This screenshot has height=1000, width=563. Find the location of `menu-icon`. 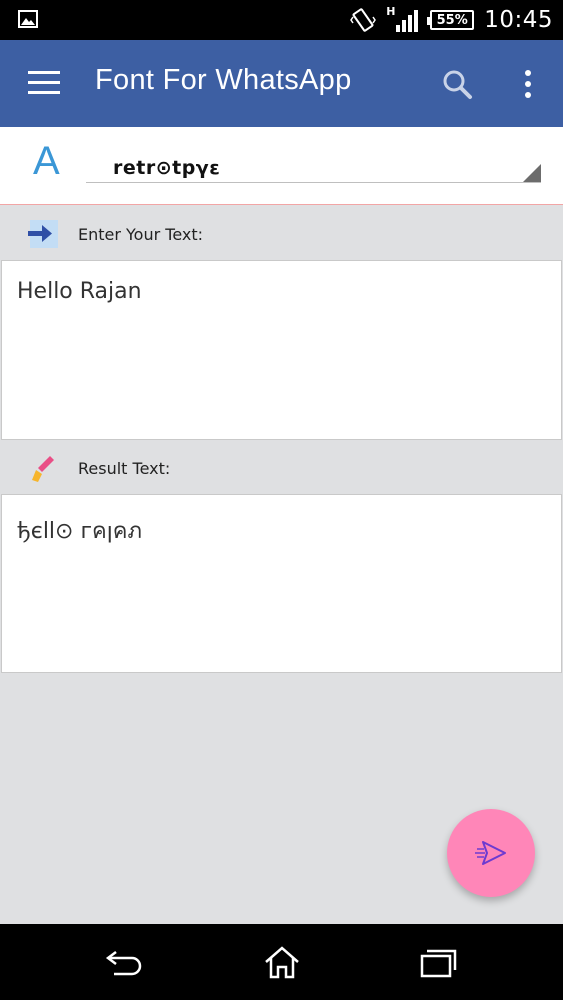

menu-icon is located at coordinates (44, 83).